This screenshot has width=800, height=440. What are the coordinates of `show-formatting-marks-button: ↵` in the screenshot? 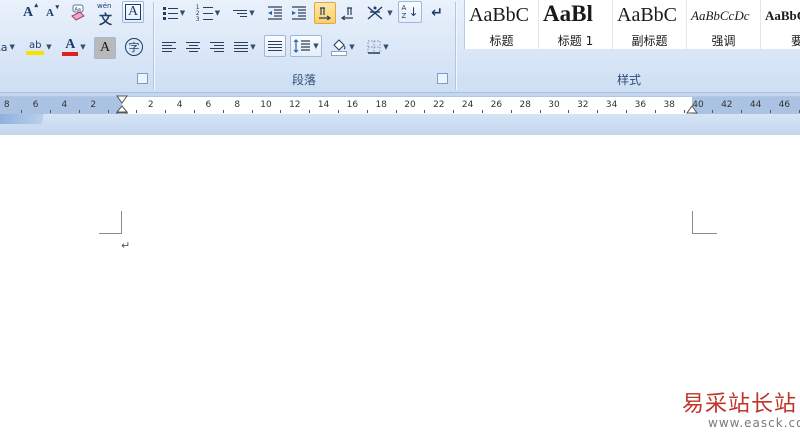 It's located at (437, 13).